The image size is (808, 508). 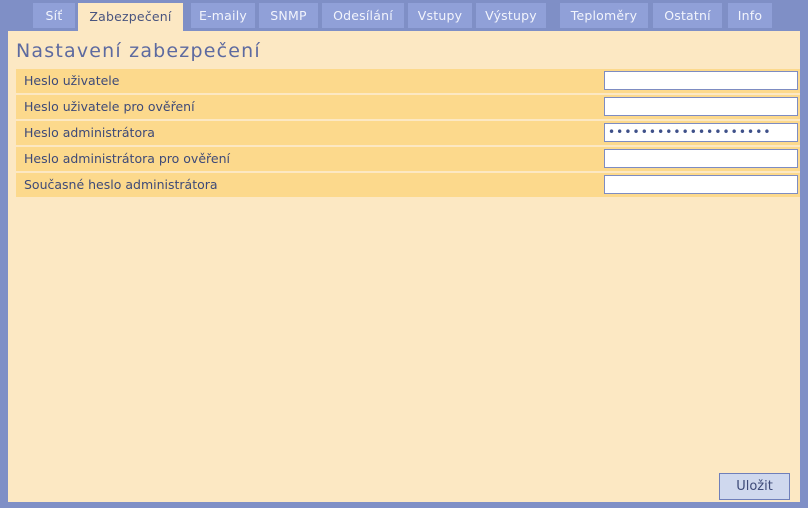 What do you see at coordinates (54, 15) in the screenshot?
I see `tab-sis: Síť` at bounding box center [54, 15].